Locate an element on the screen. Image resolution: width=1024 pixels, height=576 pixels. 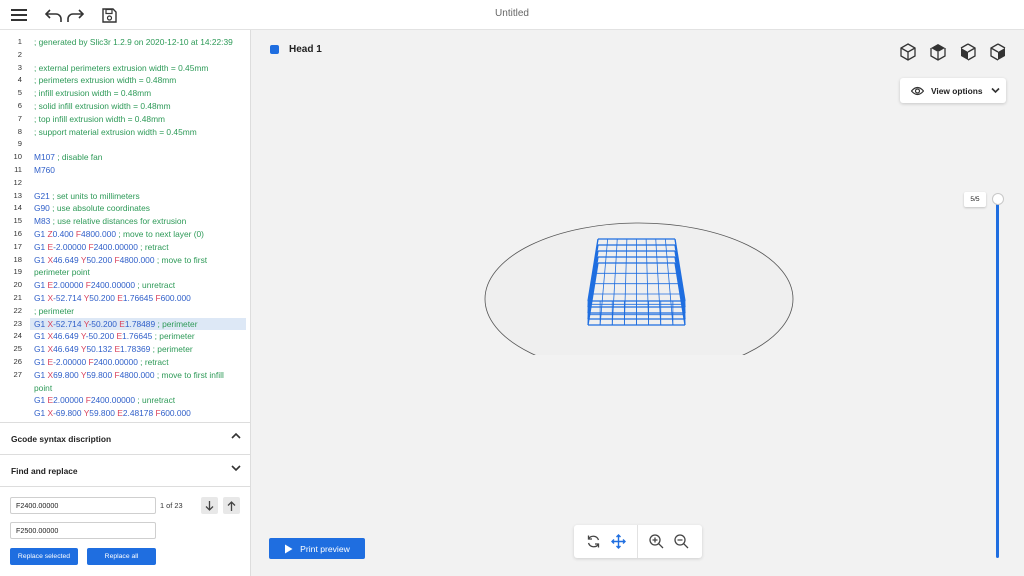
find-input is located at coordinates (83, 505).